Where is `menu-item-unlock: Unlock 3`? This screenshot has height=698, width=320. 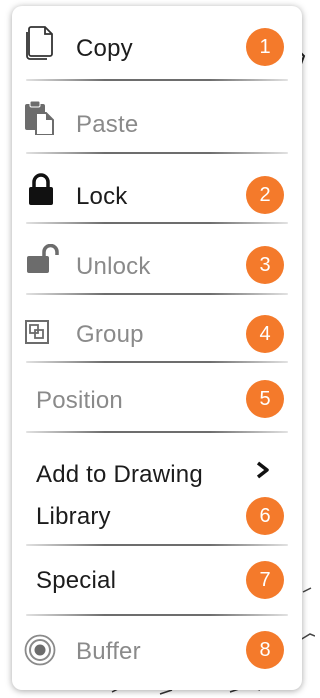
menu-item-unlock: Unlock 3 is located at coordinates (157, 259).